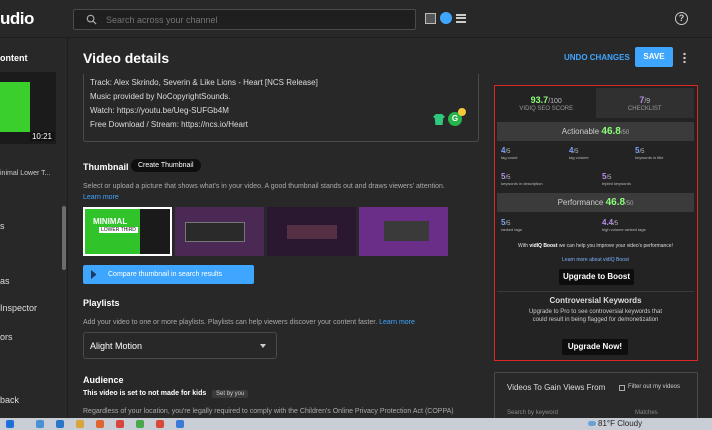 The height and width of the screenshot is (430, 712). What do you see at coordinates (265, 231) in the screenshot?
I see `thumbnail-options: MINIMAL LOWER THIRD` at bounding box center [265, 231].